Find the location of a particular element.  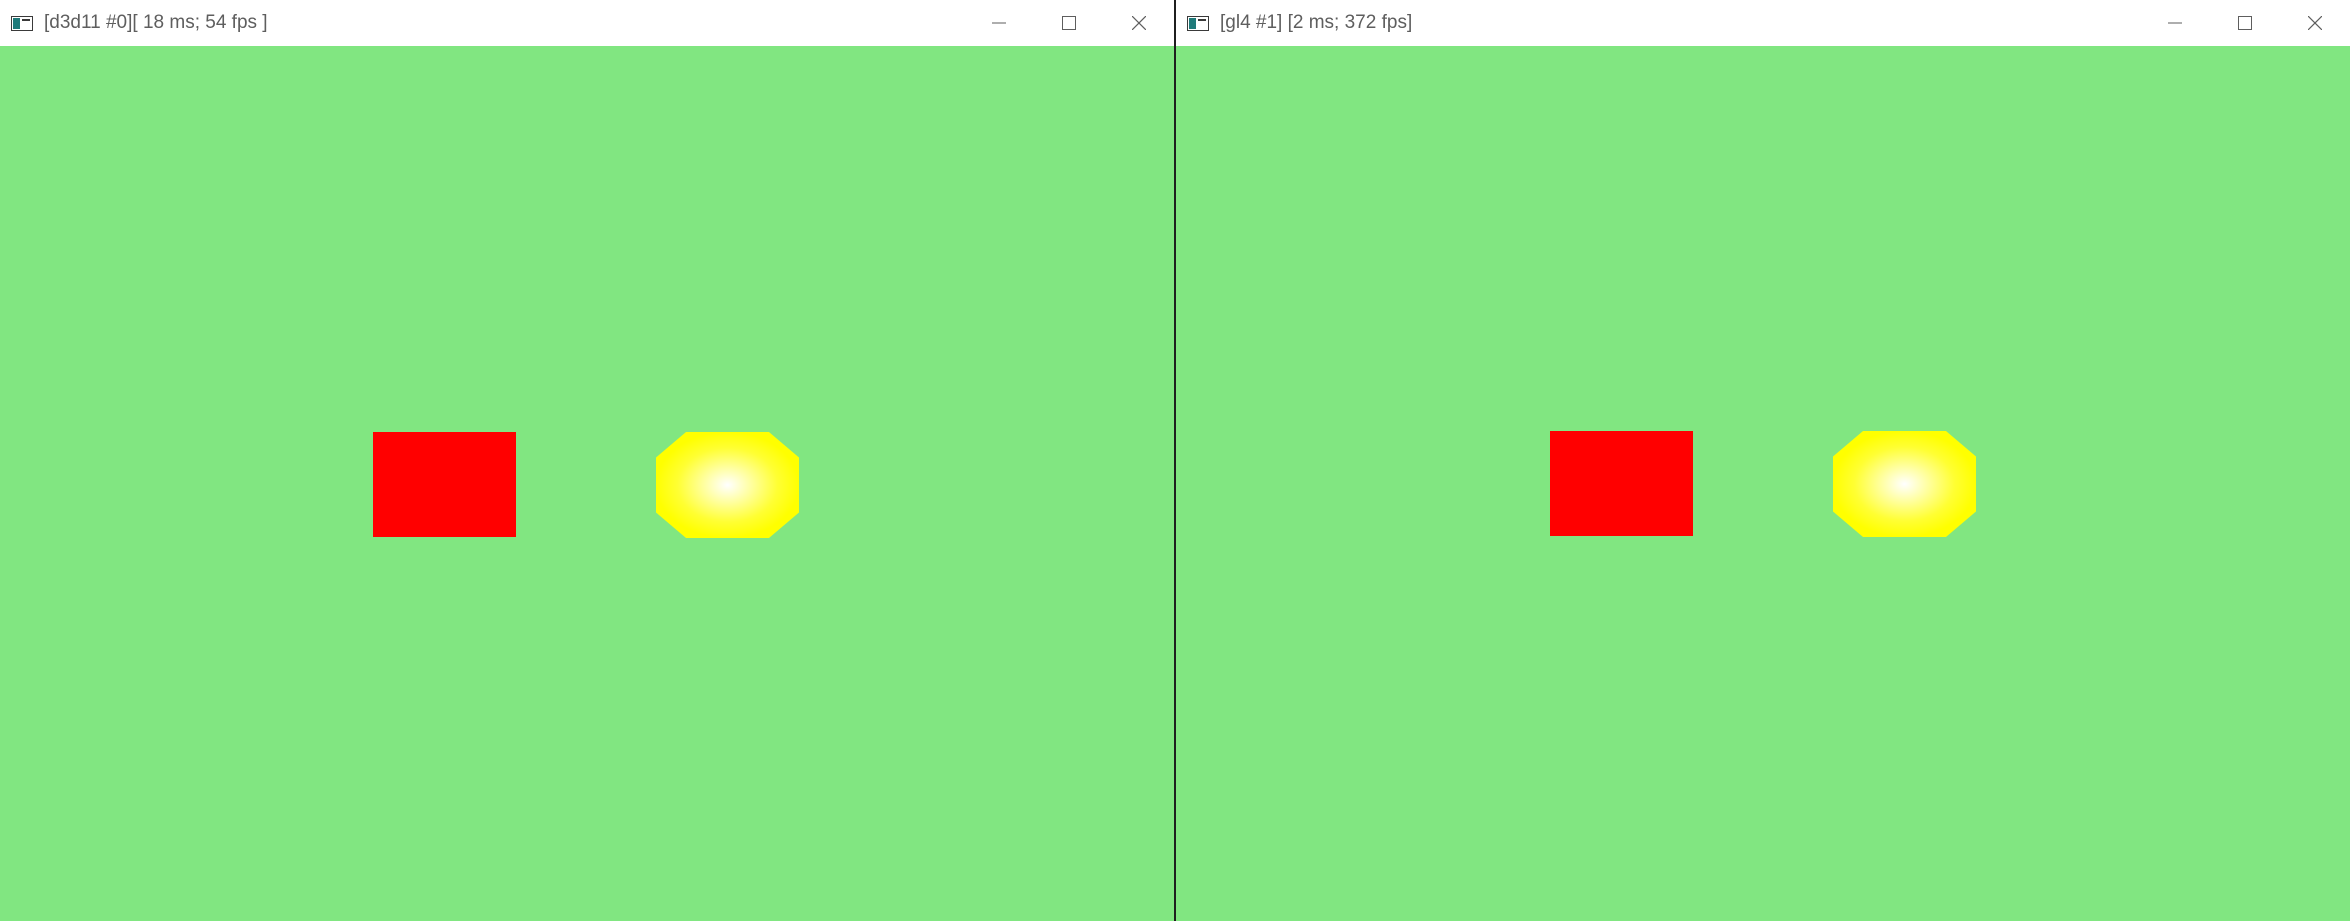

window-title: [gl4 #1] [2 ms; 372 fps] is located at coordinates (1316, 22).